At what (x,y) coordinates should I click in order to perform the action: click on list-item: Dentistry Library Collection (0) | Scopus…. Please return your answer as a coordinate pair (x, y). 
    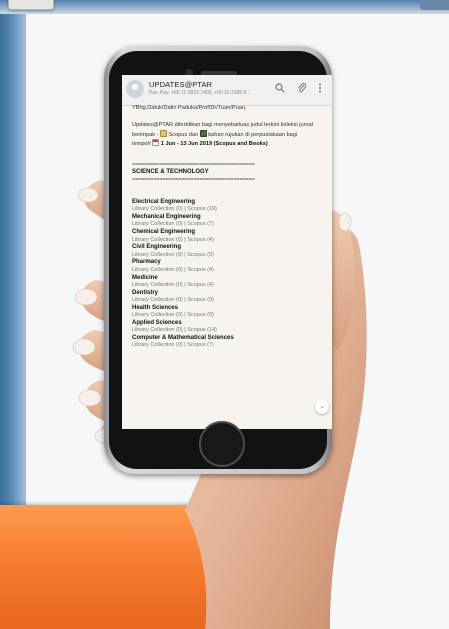
    Looking at the image, I should click on (223, 297).